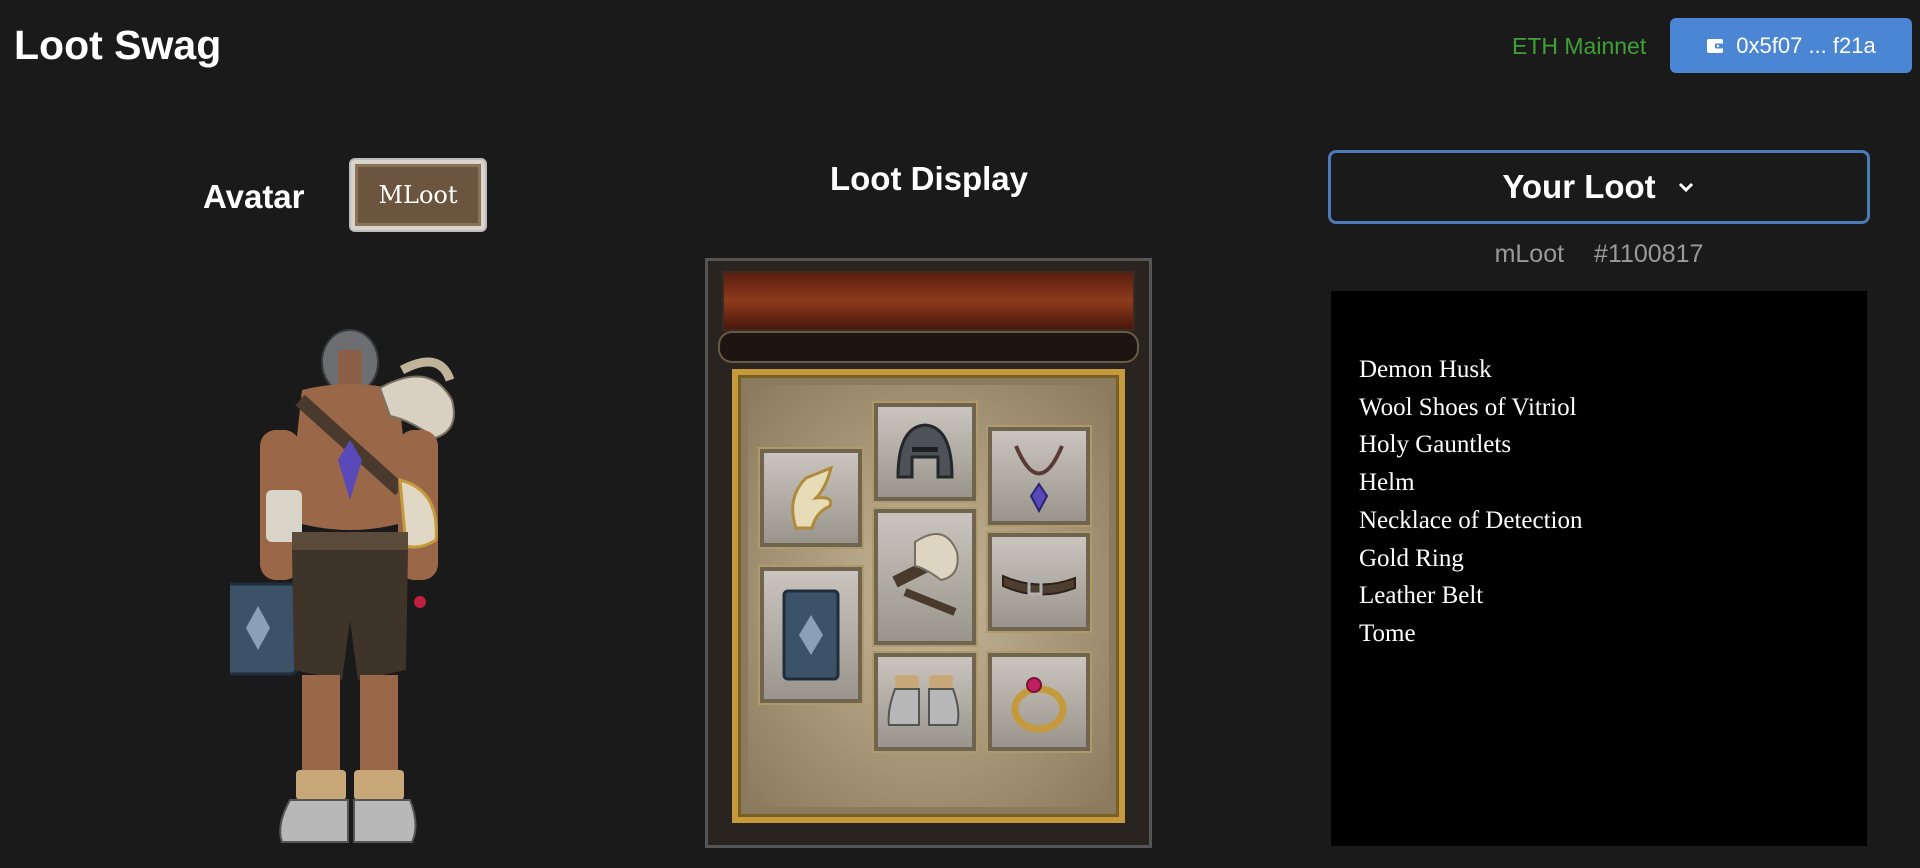 The image size is (1920, 868). Describe the element at coordinates (1435, 445) in the screenshot. I see `loot-item: Holy Gauntlets` at that location.